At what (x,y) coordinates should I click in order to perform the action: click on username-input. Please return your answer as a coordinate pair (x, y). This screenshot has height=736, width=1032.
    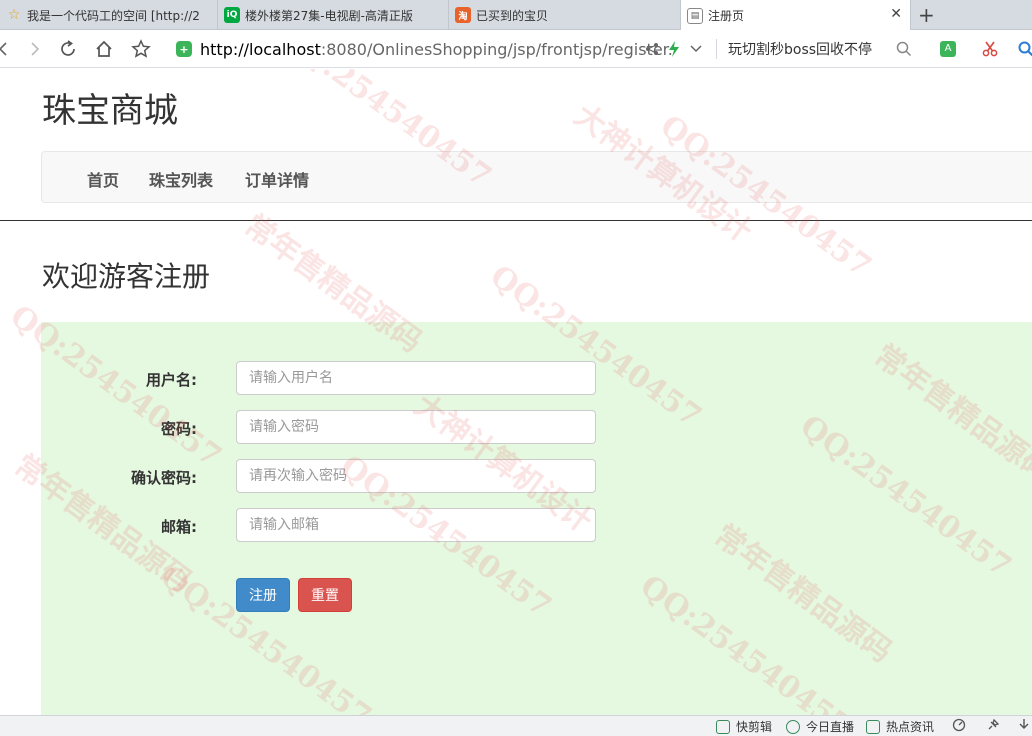
    Looking at the image, I should click on (416, 378).